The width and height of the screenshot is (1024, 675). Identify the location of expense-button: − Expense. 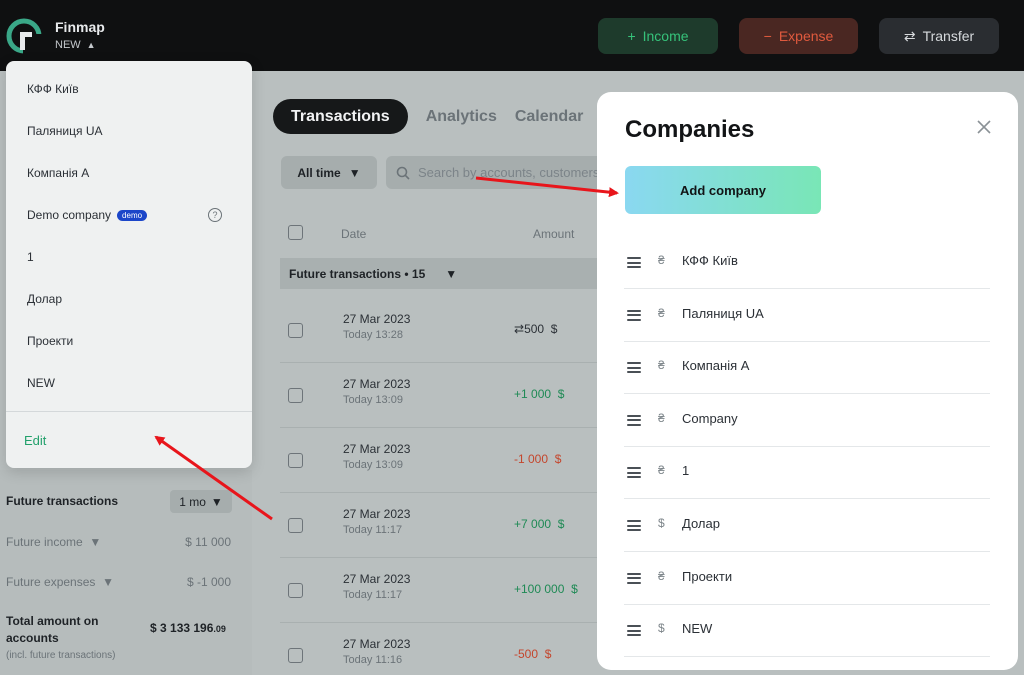
(798, 36).